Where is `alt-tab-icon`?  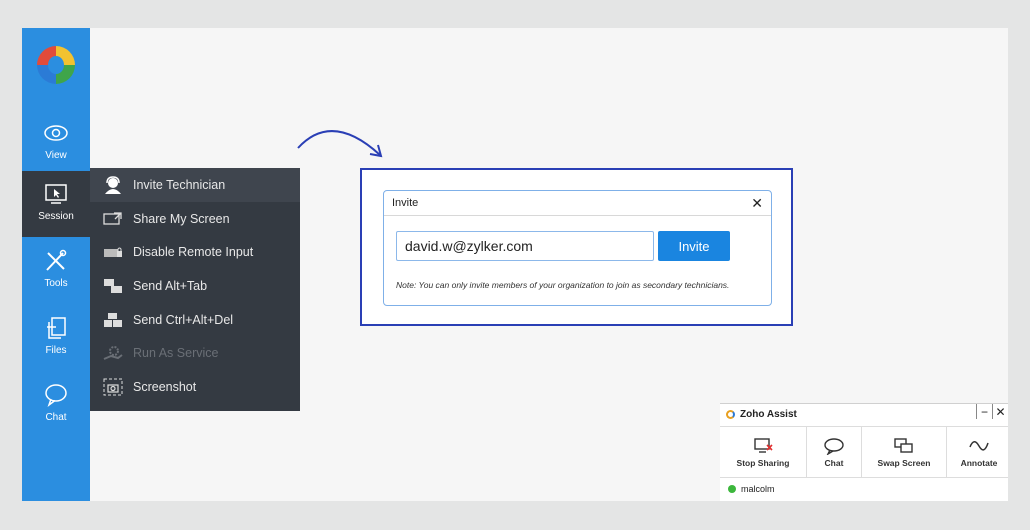
alt-tab-icon is located at coordinates (113, 286).